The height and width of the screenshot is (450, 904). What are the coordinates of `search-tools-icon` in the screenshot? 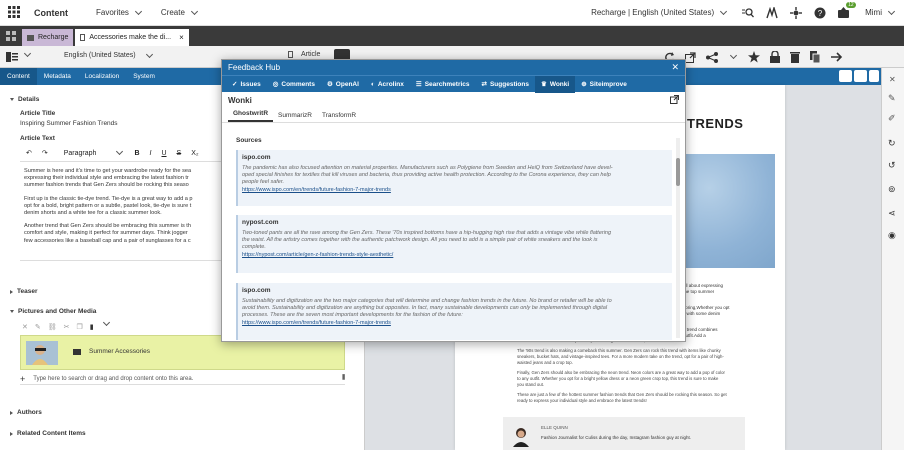 It's located at (748, 12).